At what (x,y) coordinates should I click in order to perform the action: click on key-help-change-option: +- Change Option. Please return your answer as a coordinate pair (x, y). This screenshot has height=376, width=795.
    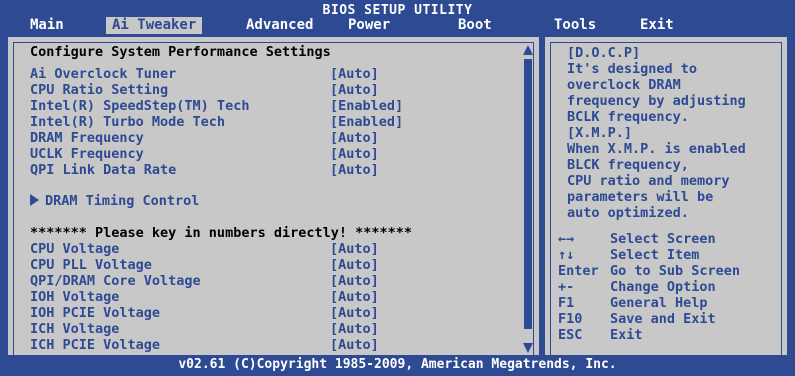
    Looking at the image, I should click on (637, 287).